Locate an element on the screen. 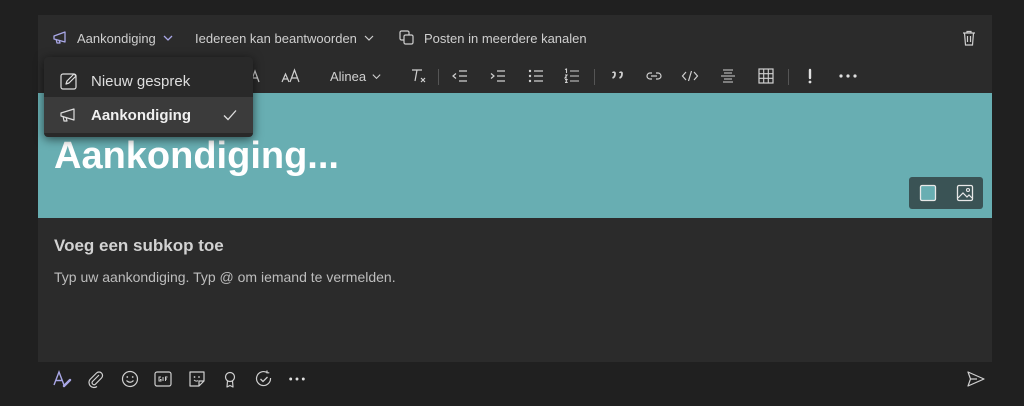 The width and height of the screenshot is (1024, 406). quote-button is located at coordinates (618, 76).